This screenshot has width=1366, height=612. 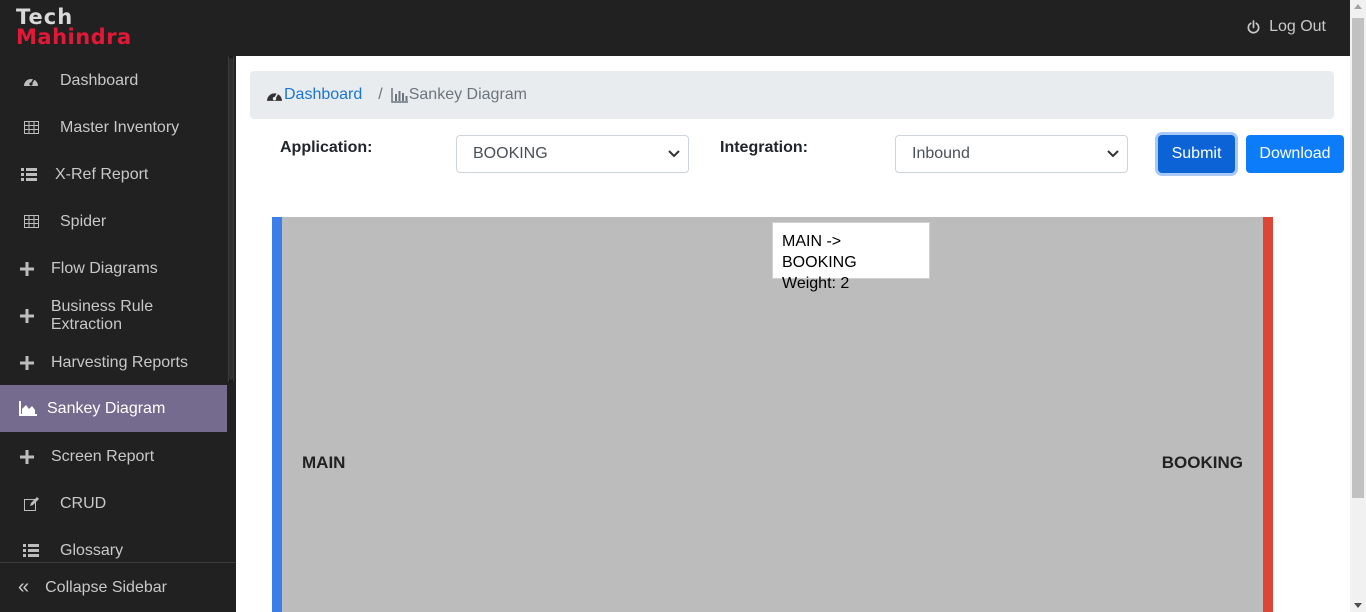 What do you see at coordinates (277, 414) in the screenshot?
I see `sankey-node-source` at bounding box center [277, 414].